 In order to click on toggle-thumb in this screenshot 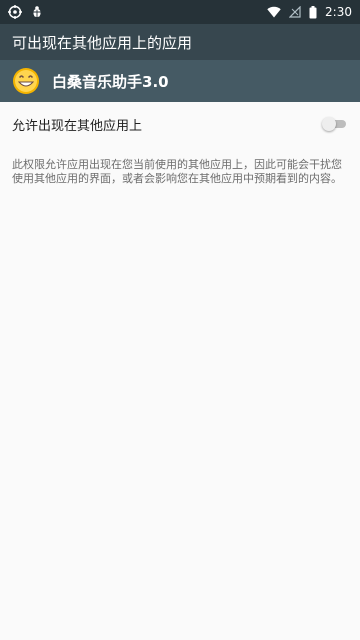, I will do `click(329, 124)`.